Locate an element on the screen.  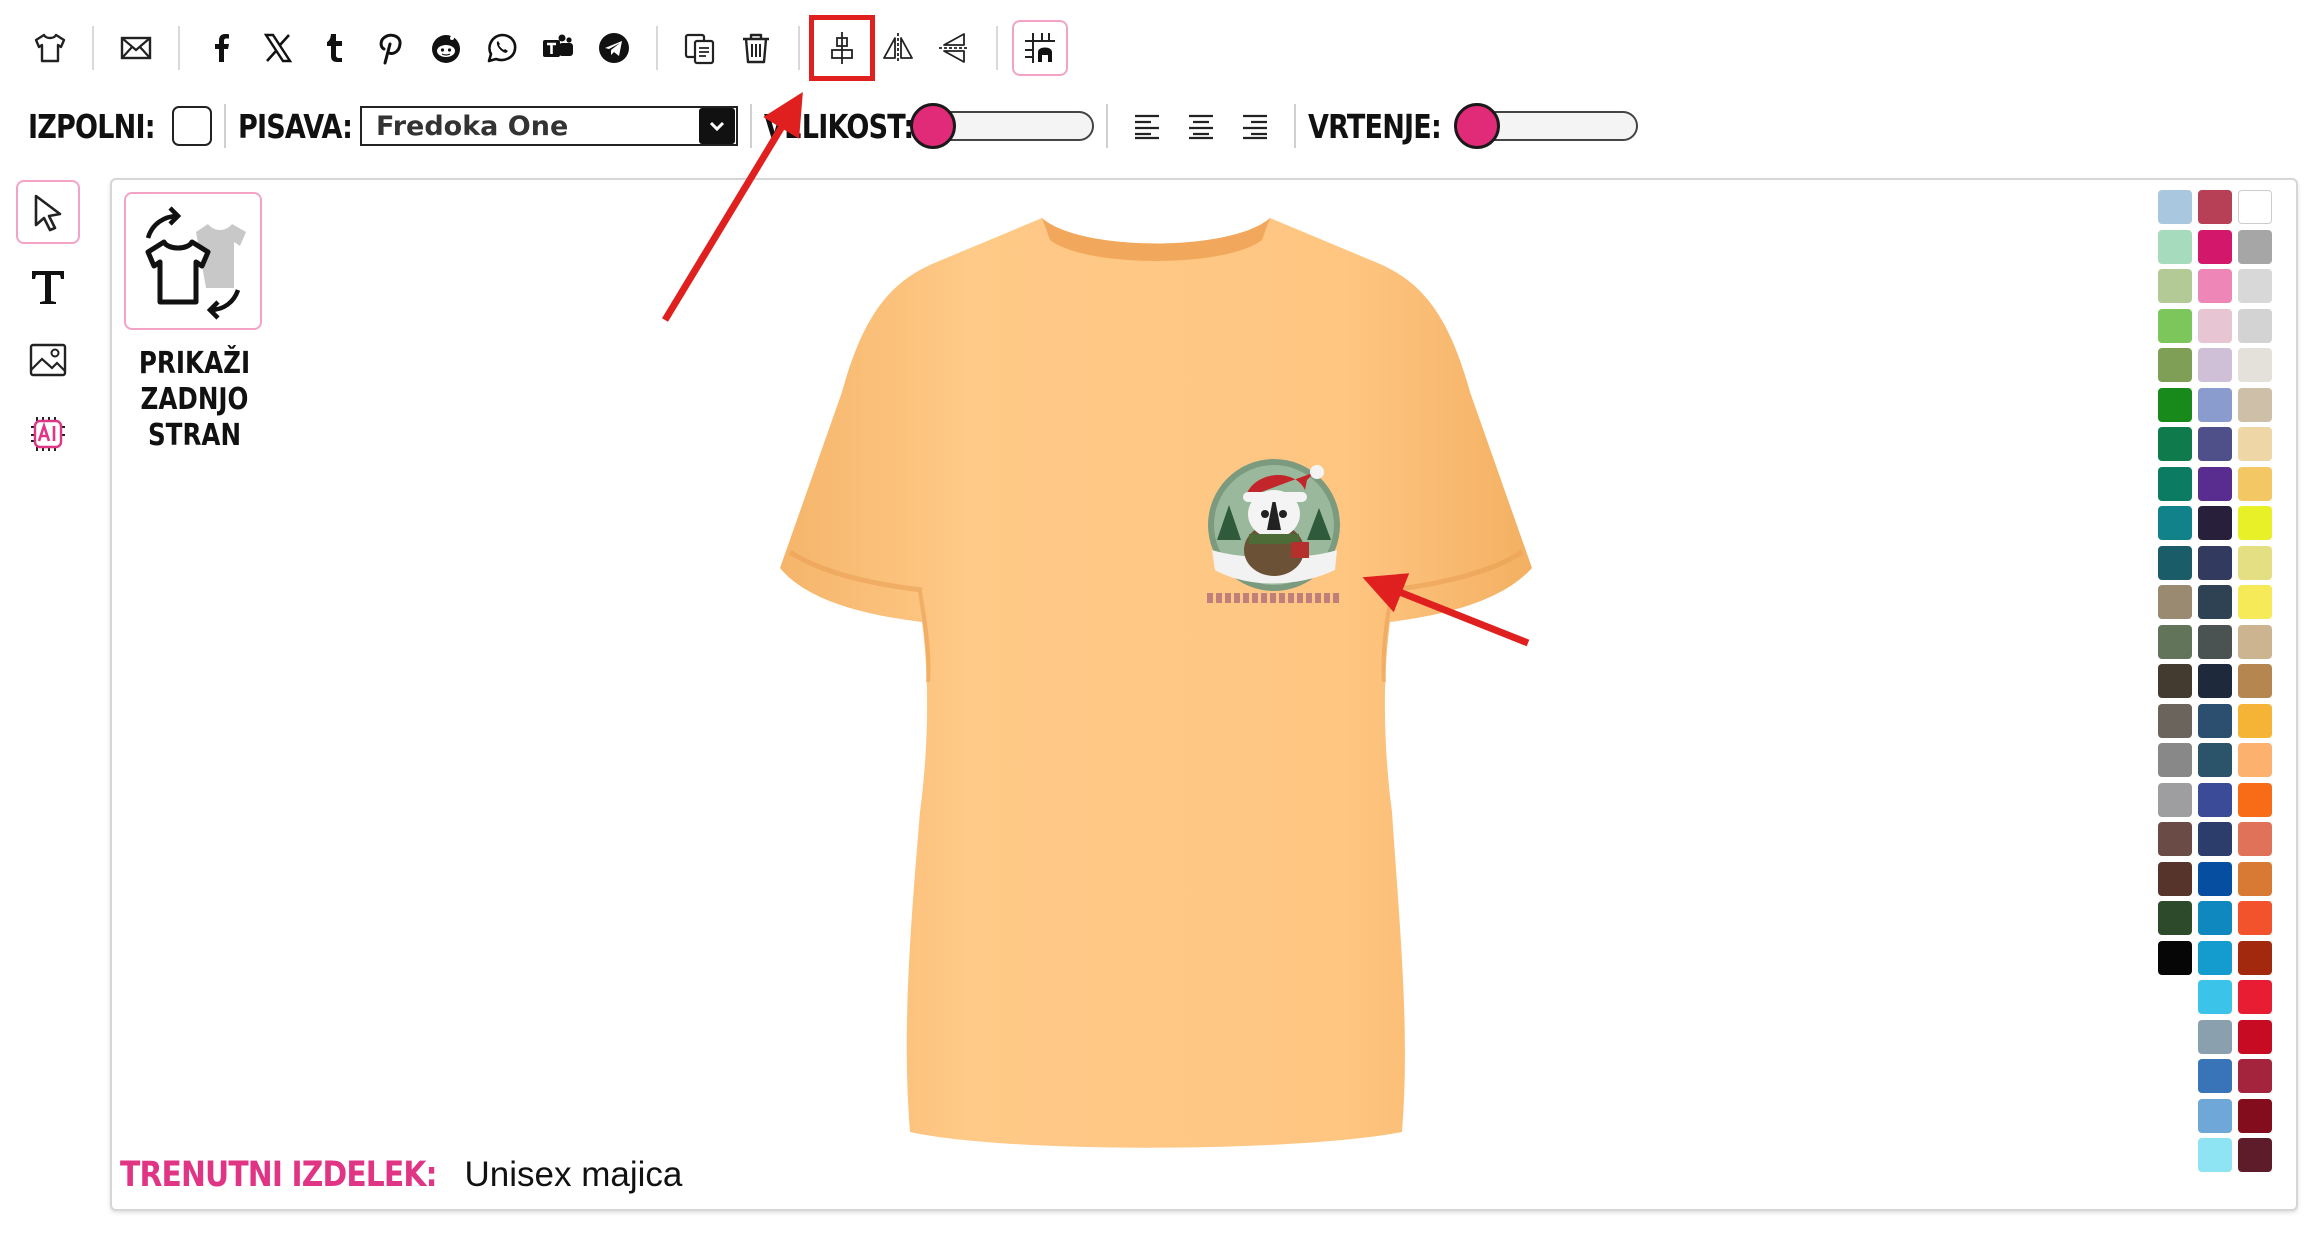
product-button is located at coordinates (50, 48).